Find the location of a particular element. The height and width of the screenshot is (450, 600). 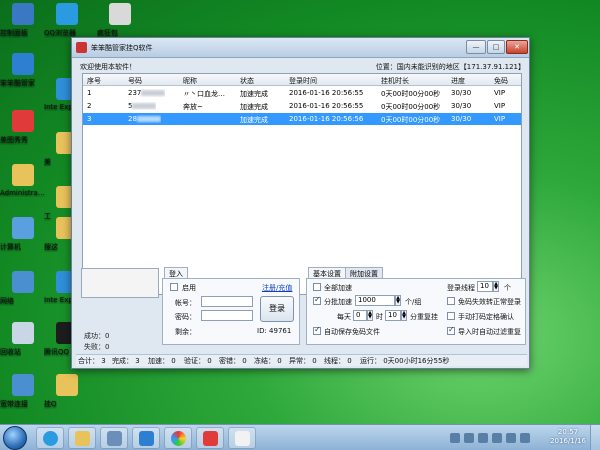

desktop-icon-network: 网络 is located at coordinates (23, 288).